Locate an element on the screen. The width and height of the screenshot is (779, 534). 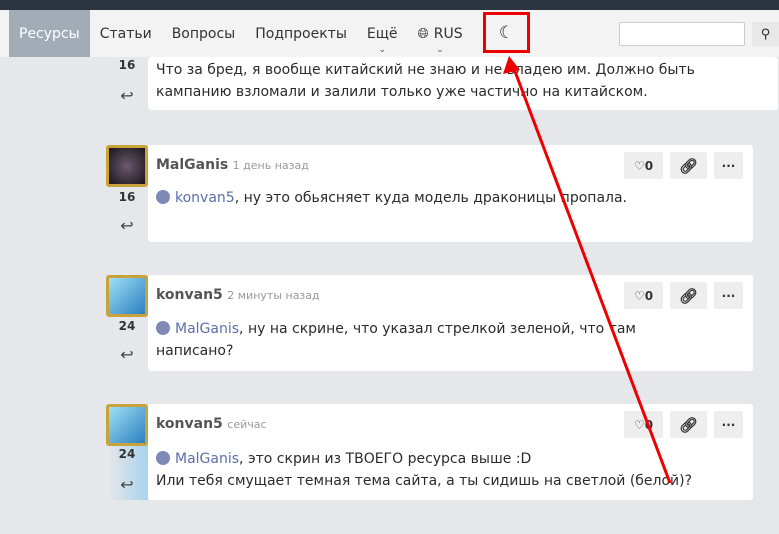
nav-questions: Вопросы is located at coordinates (204, 33).